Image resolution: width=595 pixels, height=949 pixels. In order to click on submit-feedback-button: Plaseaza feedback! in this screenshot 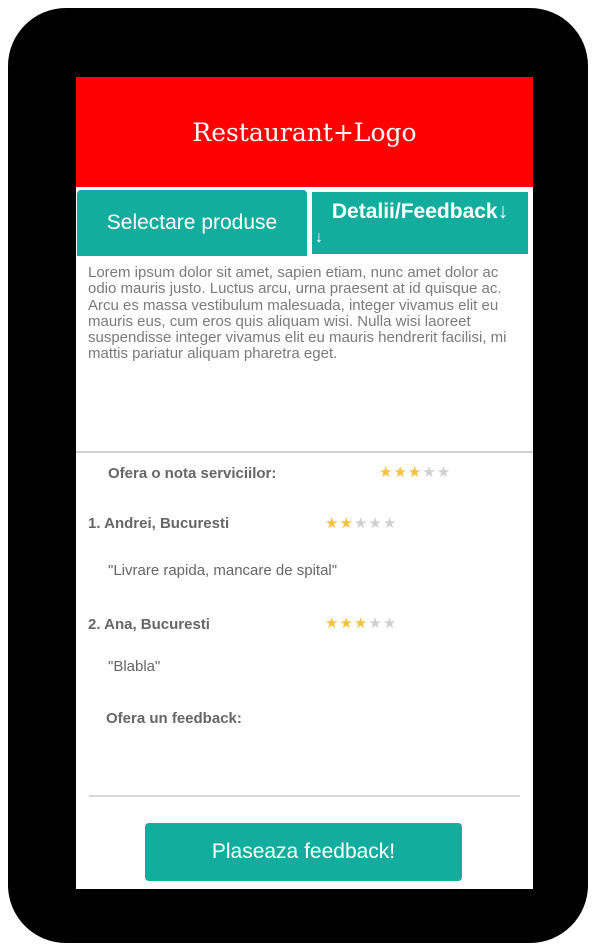, I will do `click(303, 852)`.